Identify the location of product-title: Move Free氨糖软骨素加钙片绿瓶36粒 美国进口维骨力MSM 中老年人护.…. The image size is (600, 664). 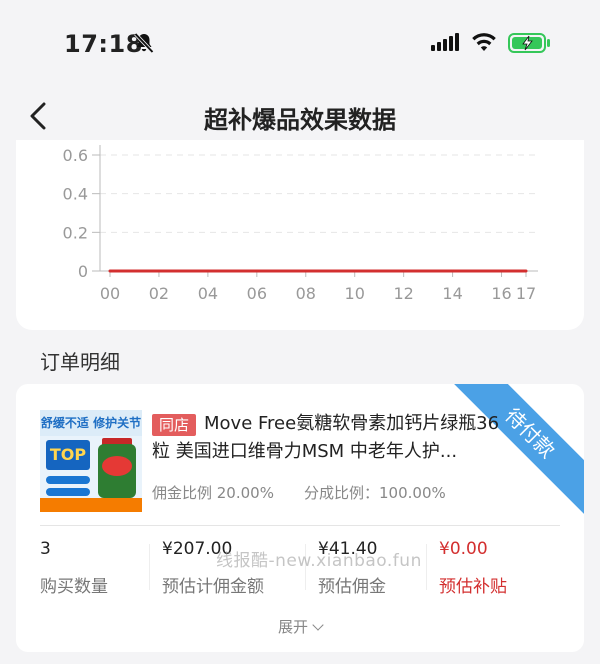
(327, 438).